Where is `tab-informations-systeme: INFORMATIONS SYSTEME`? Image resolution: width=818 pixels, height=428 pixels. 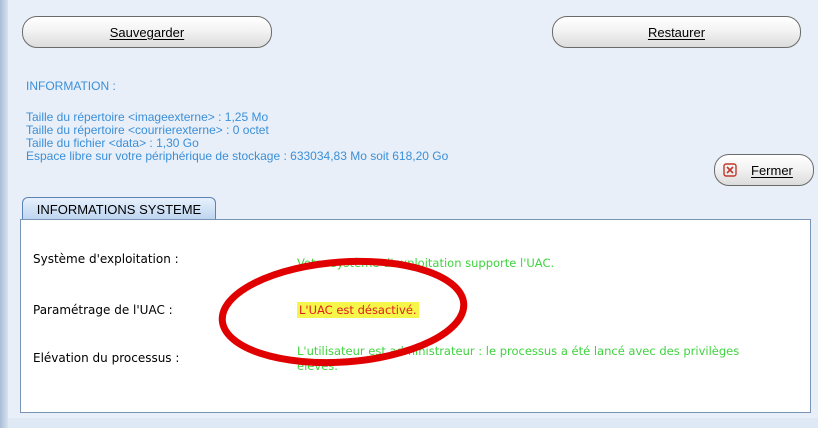 tab-informations-systeme: INFORMATIONS SYSTEME is located at coordinates (119, 208).